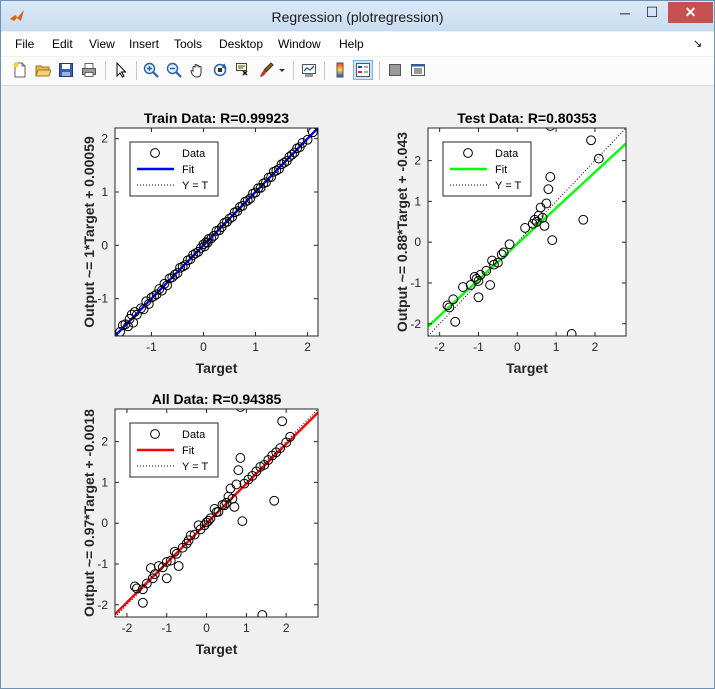 The image size is (715, 689). Describe the element at coordinates (104, 245) in the screenshot. I see `train-y-tick-label: 0` at that location.